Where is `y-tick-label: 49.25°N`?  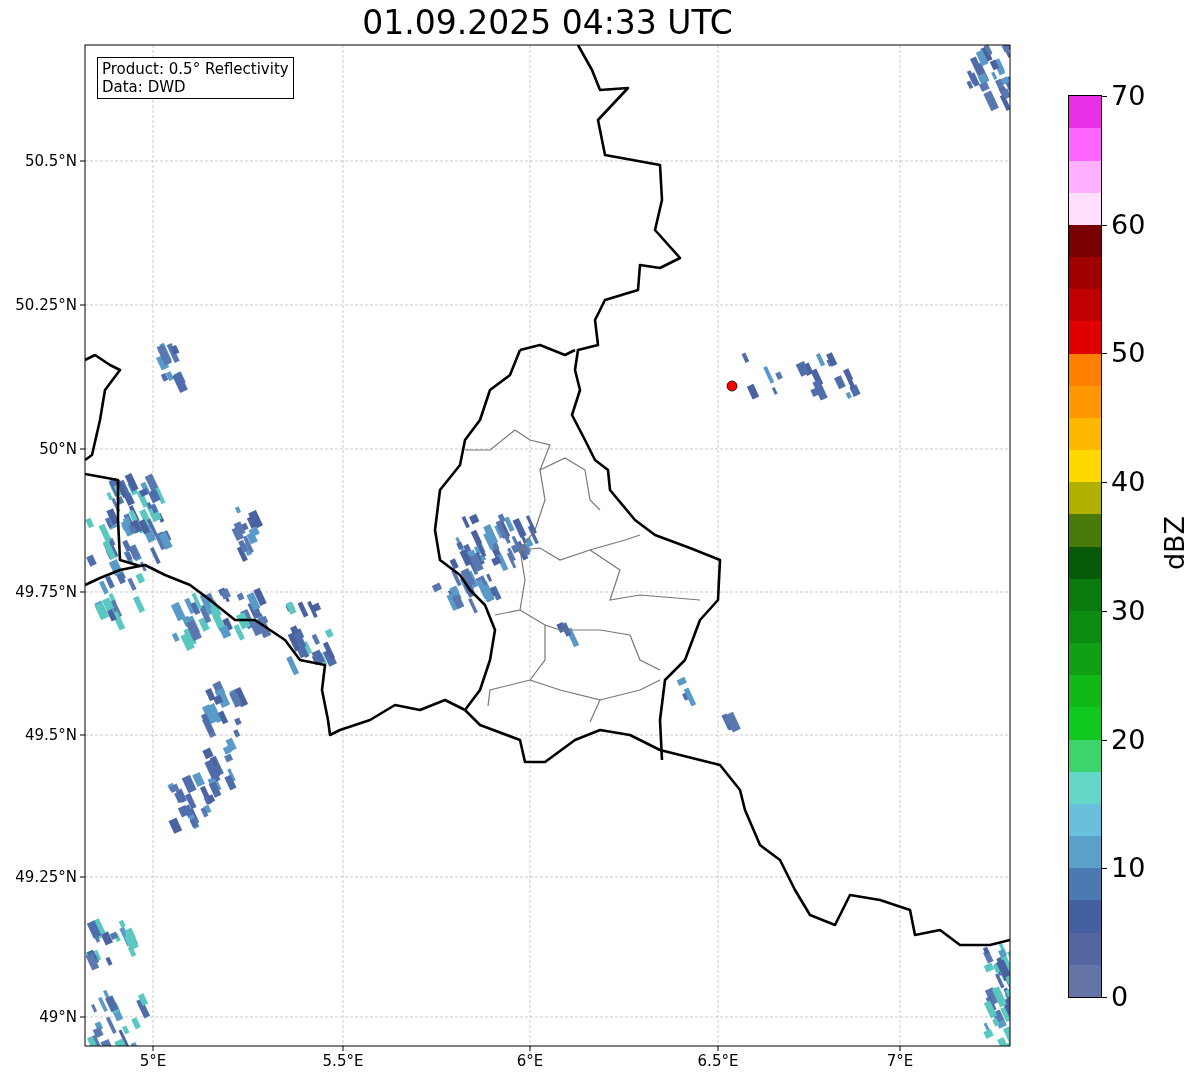 y-tick-label: 49.25°N is located at coordinates (46, 877).